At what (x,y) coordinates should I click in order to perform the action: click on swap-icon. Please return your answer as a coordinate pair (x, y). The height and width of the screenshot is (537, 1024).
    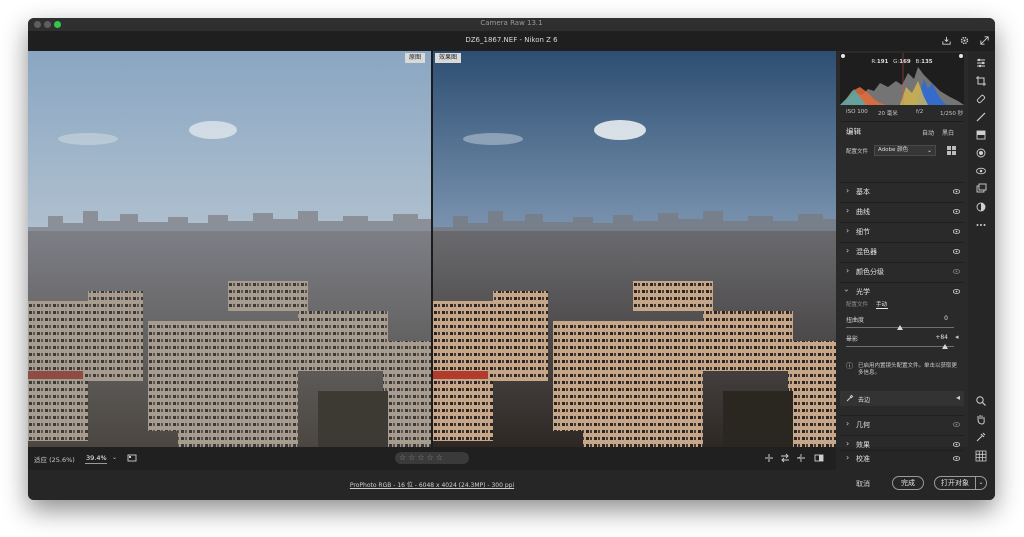
    Looking at the image, I should click on (785, 458).